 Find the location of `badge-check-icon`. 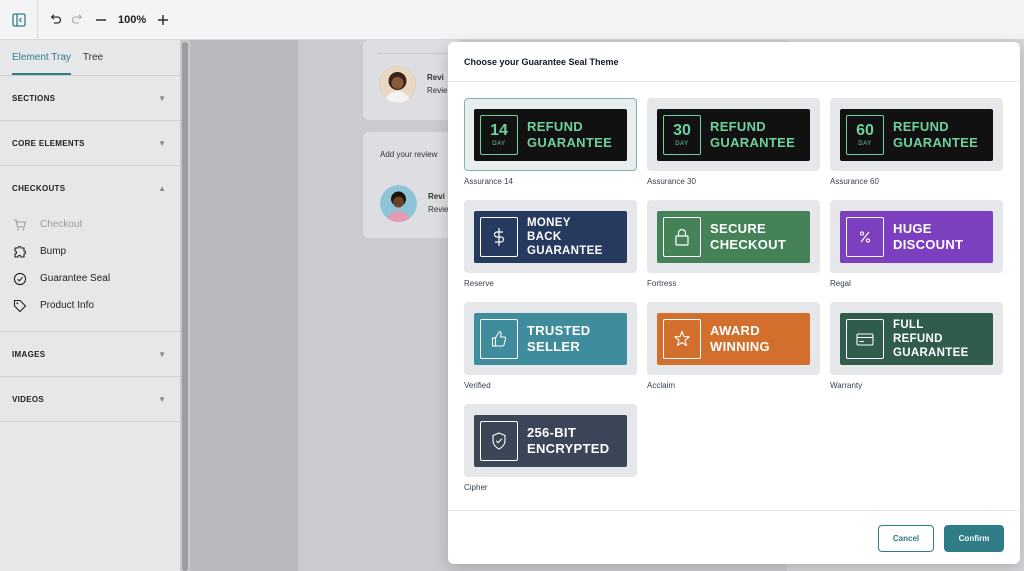

badge-check-icon is located at coordinates (20, 278).